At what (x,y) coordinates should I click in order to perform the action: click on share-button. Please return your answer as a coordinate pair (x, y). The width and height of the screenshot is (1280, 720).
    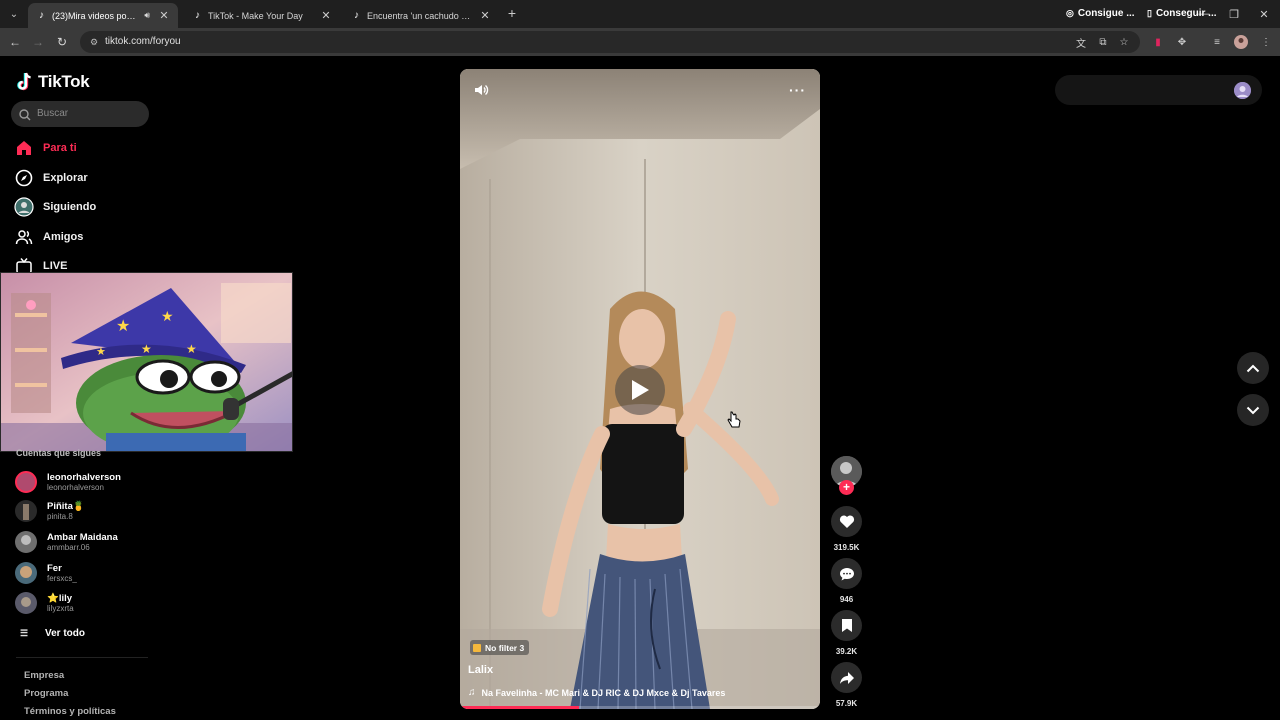
    Looking at the image, I should click on (846, 677).